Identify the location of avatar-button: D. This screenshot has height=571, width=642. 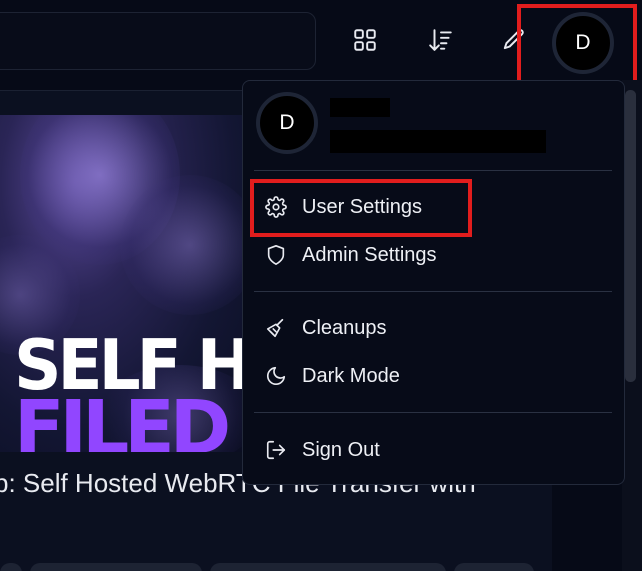
(583, 43).